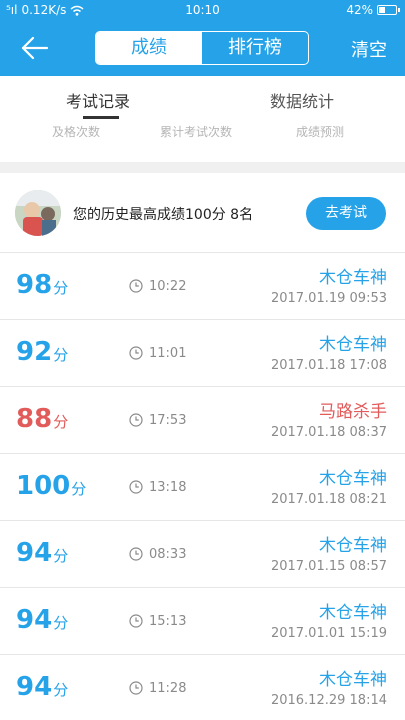 The image size is (405, 720). Describe the element at coordinates (346, 213) in the screenshot. I see `take-exam-button: 去考试` at that location.